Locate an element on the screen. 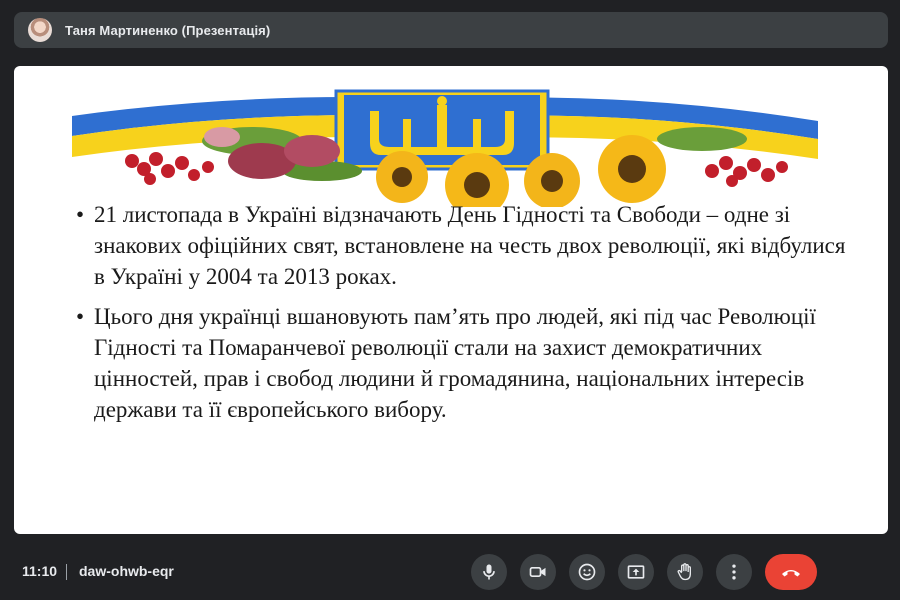  meeting-code: daw-ohwb-eqr is located at coordinates (126, 571).